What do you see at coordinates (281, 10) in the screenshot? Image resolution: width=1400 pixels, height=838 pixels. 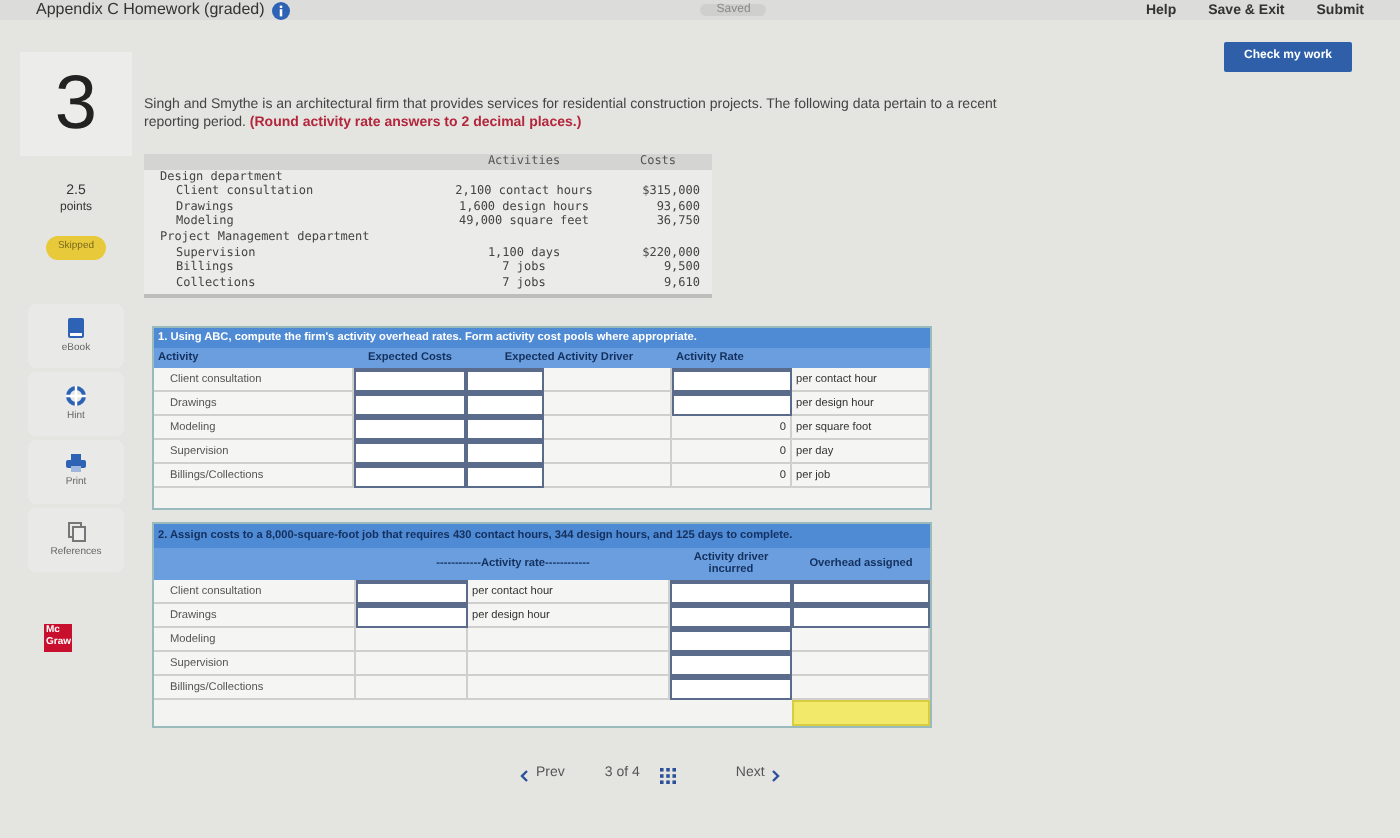 I see `info-icon` at bounding box center [281, 10].